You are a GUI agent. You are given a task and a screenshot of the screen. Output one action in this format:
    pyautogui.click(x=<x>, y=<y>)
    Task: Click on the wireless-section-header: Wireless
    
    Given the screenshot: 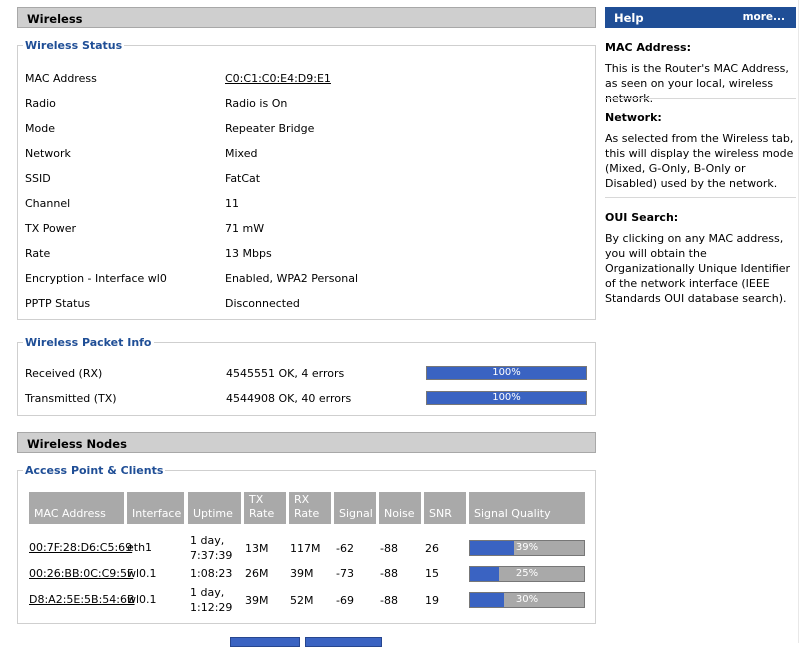 What is the action you would take?
    pyautogui.click(x=306, y=17)
    